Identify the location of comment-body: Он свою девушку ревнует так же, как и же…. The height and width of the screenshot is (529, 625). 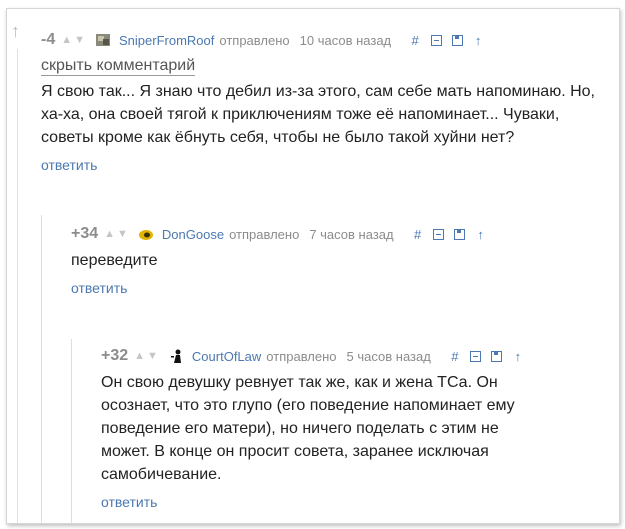
(308, 428).